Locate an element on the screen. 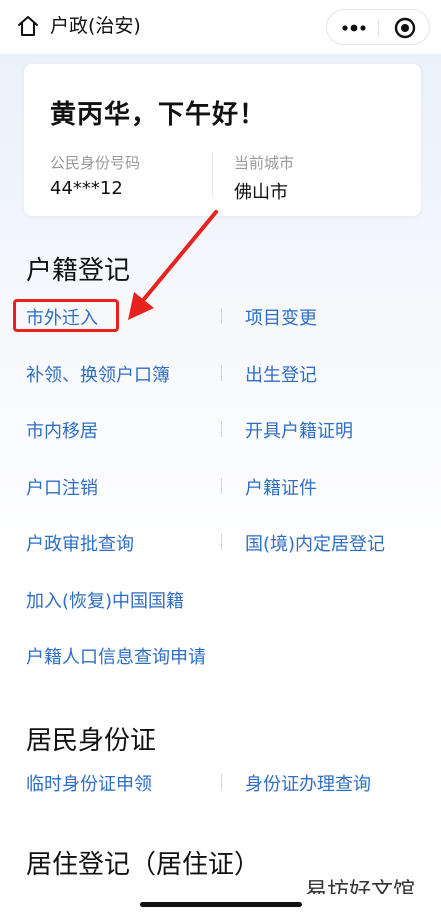  service-link-settlement-registration: 国(境)内定居登记 is located at coordinates (315, 543).